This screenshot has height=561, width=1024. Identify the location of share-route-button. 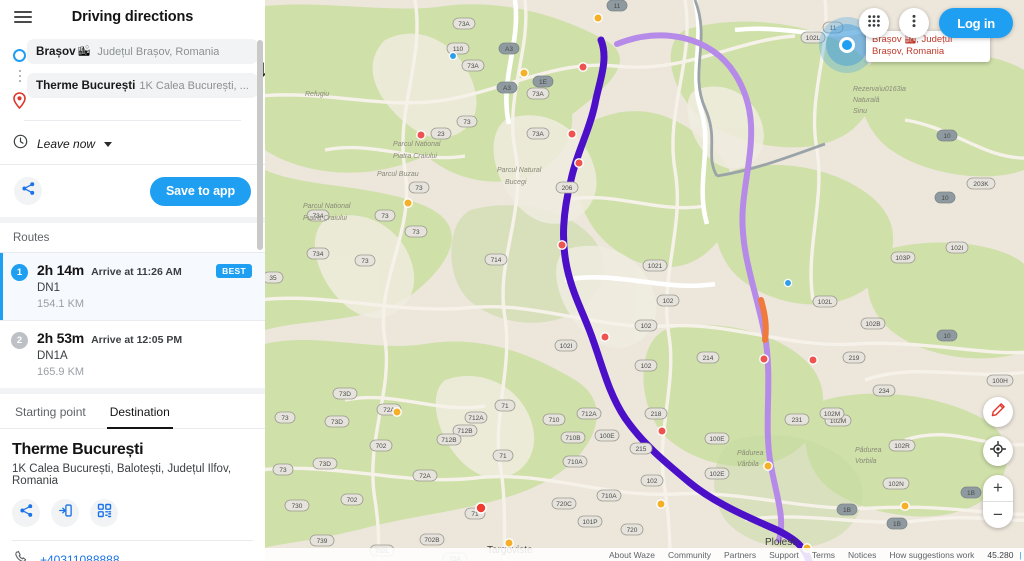
(28, 191).